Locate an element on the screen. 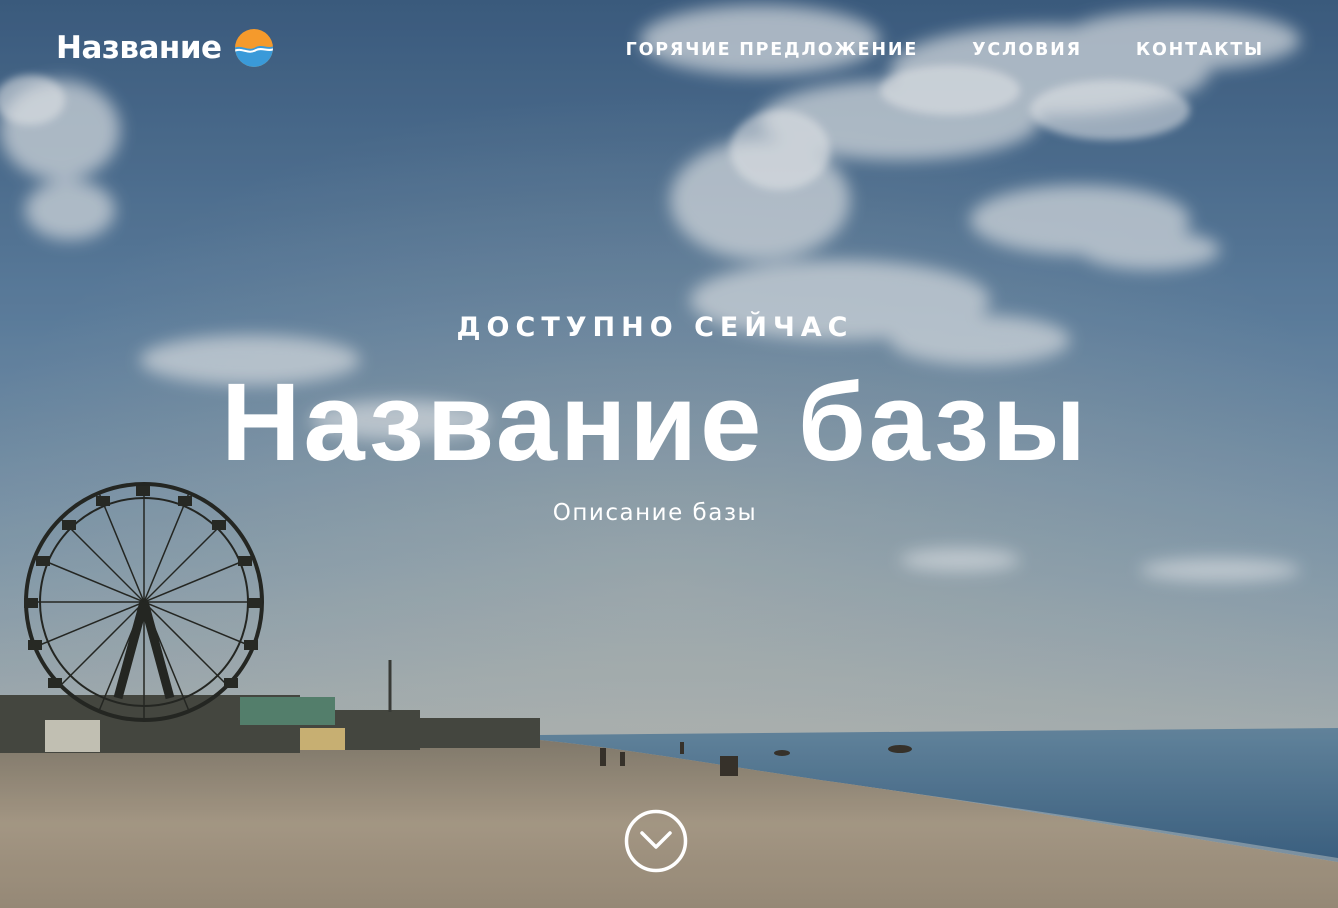 Image resolution: width=1338 pixels, height=908 pixels. nav-contacts: КОНТАКТЫ is located at coordinates (1200, 50).